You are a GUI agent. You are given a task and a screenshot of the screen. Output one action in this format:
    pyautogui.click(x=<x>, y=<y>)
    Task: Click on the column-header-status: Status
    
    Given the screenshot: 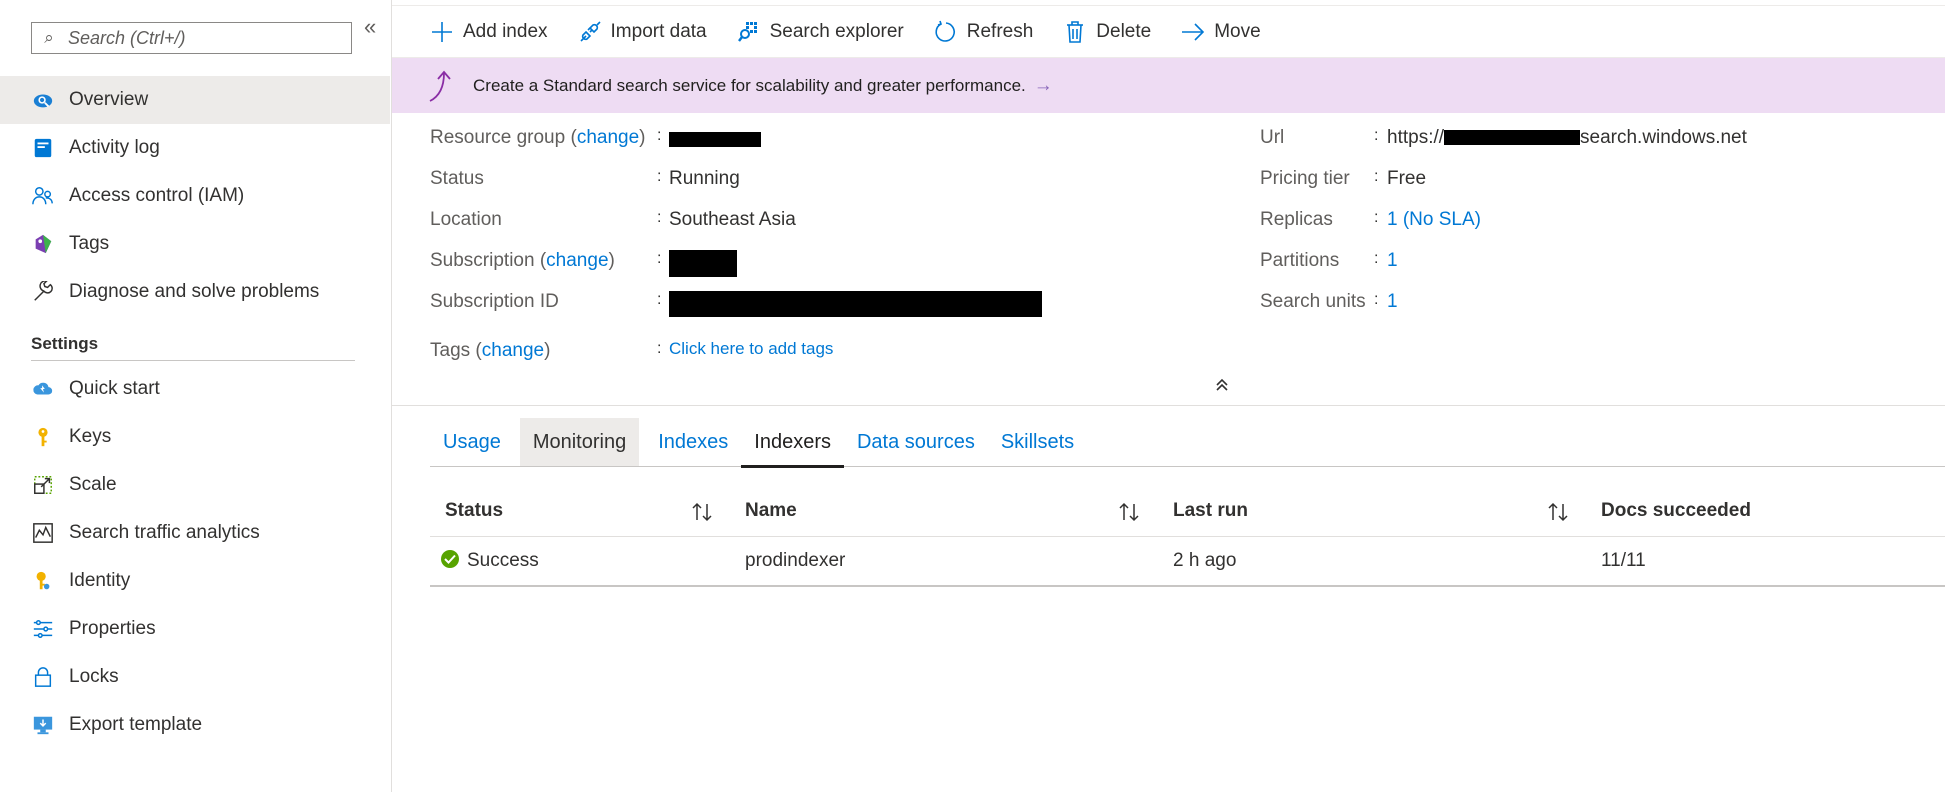 What is the action you would take?
    pyautogui.click(x=474, y=511)
    